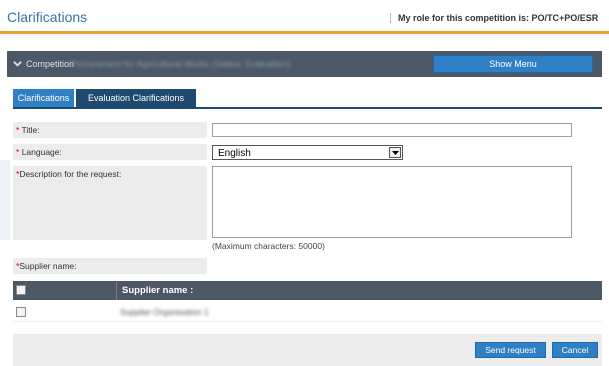 This screenshot has width=609, height=366. I want to click on table-row: Supplier Organisation 1, so click(307, 312).